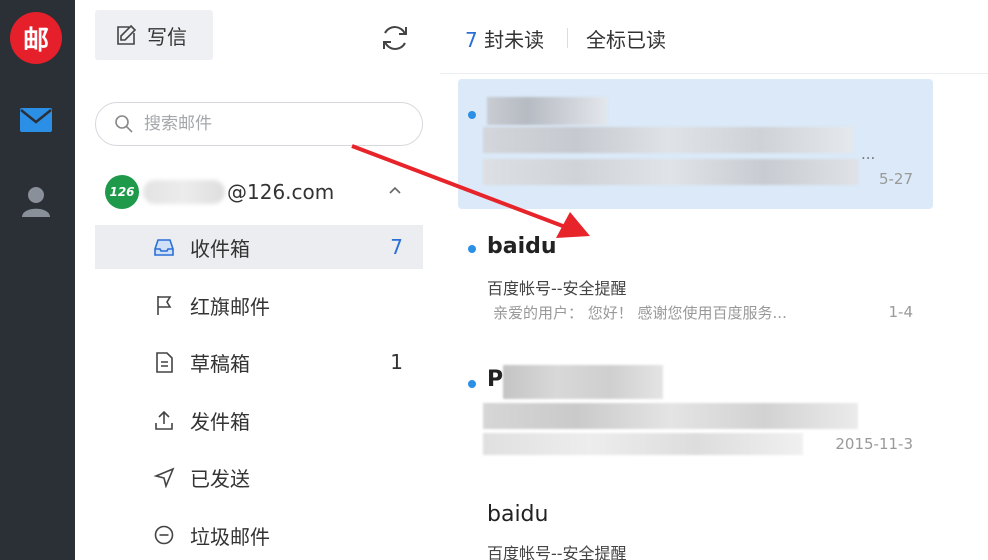 This screenshot has height=560, width=988. Describe the element at coordinates (396, 362) in the screenshot. I see `folder-count: 1` at that location.